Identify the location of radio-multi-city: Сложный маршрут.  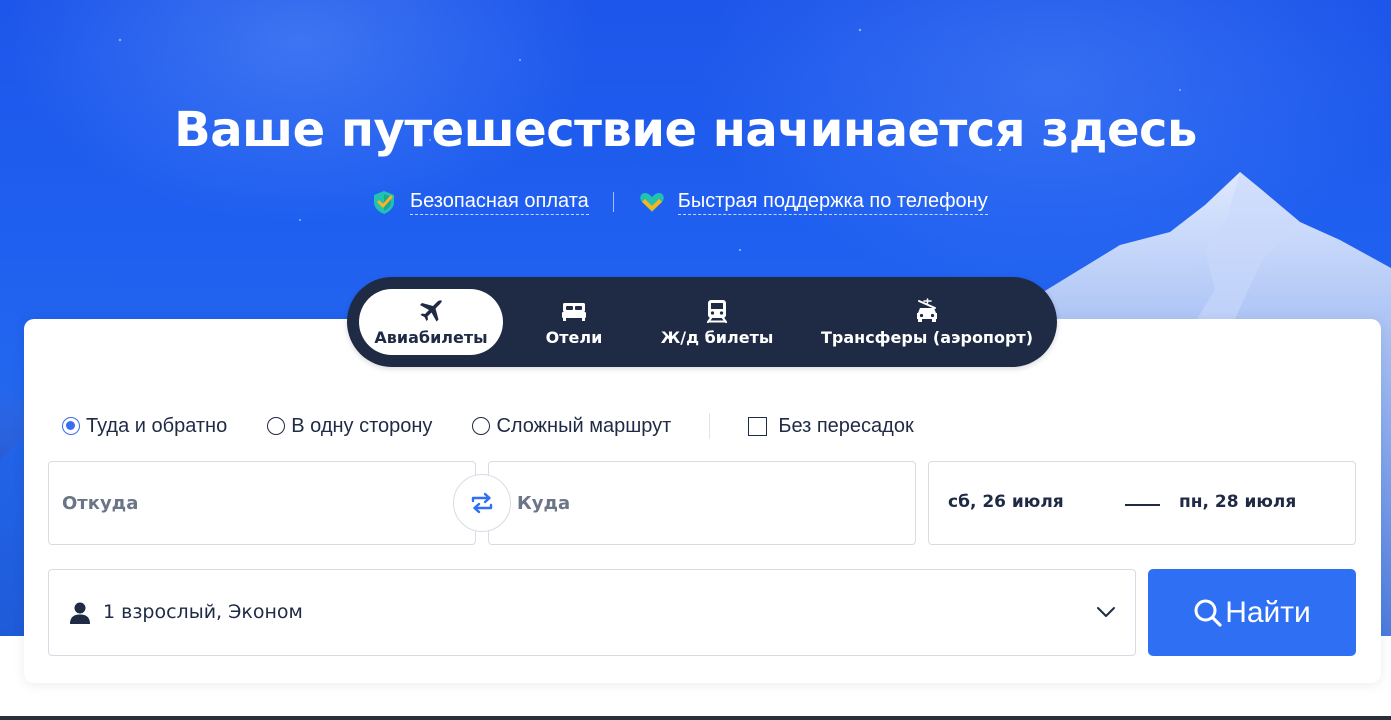
(571, 426).